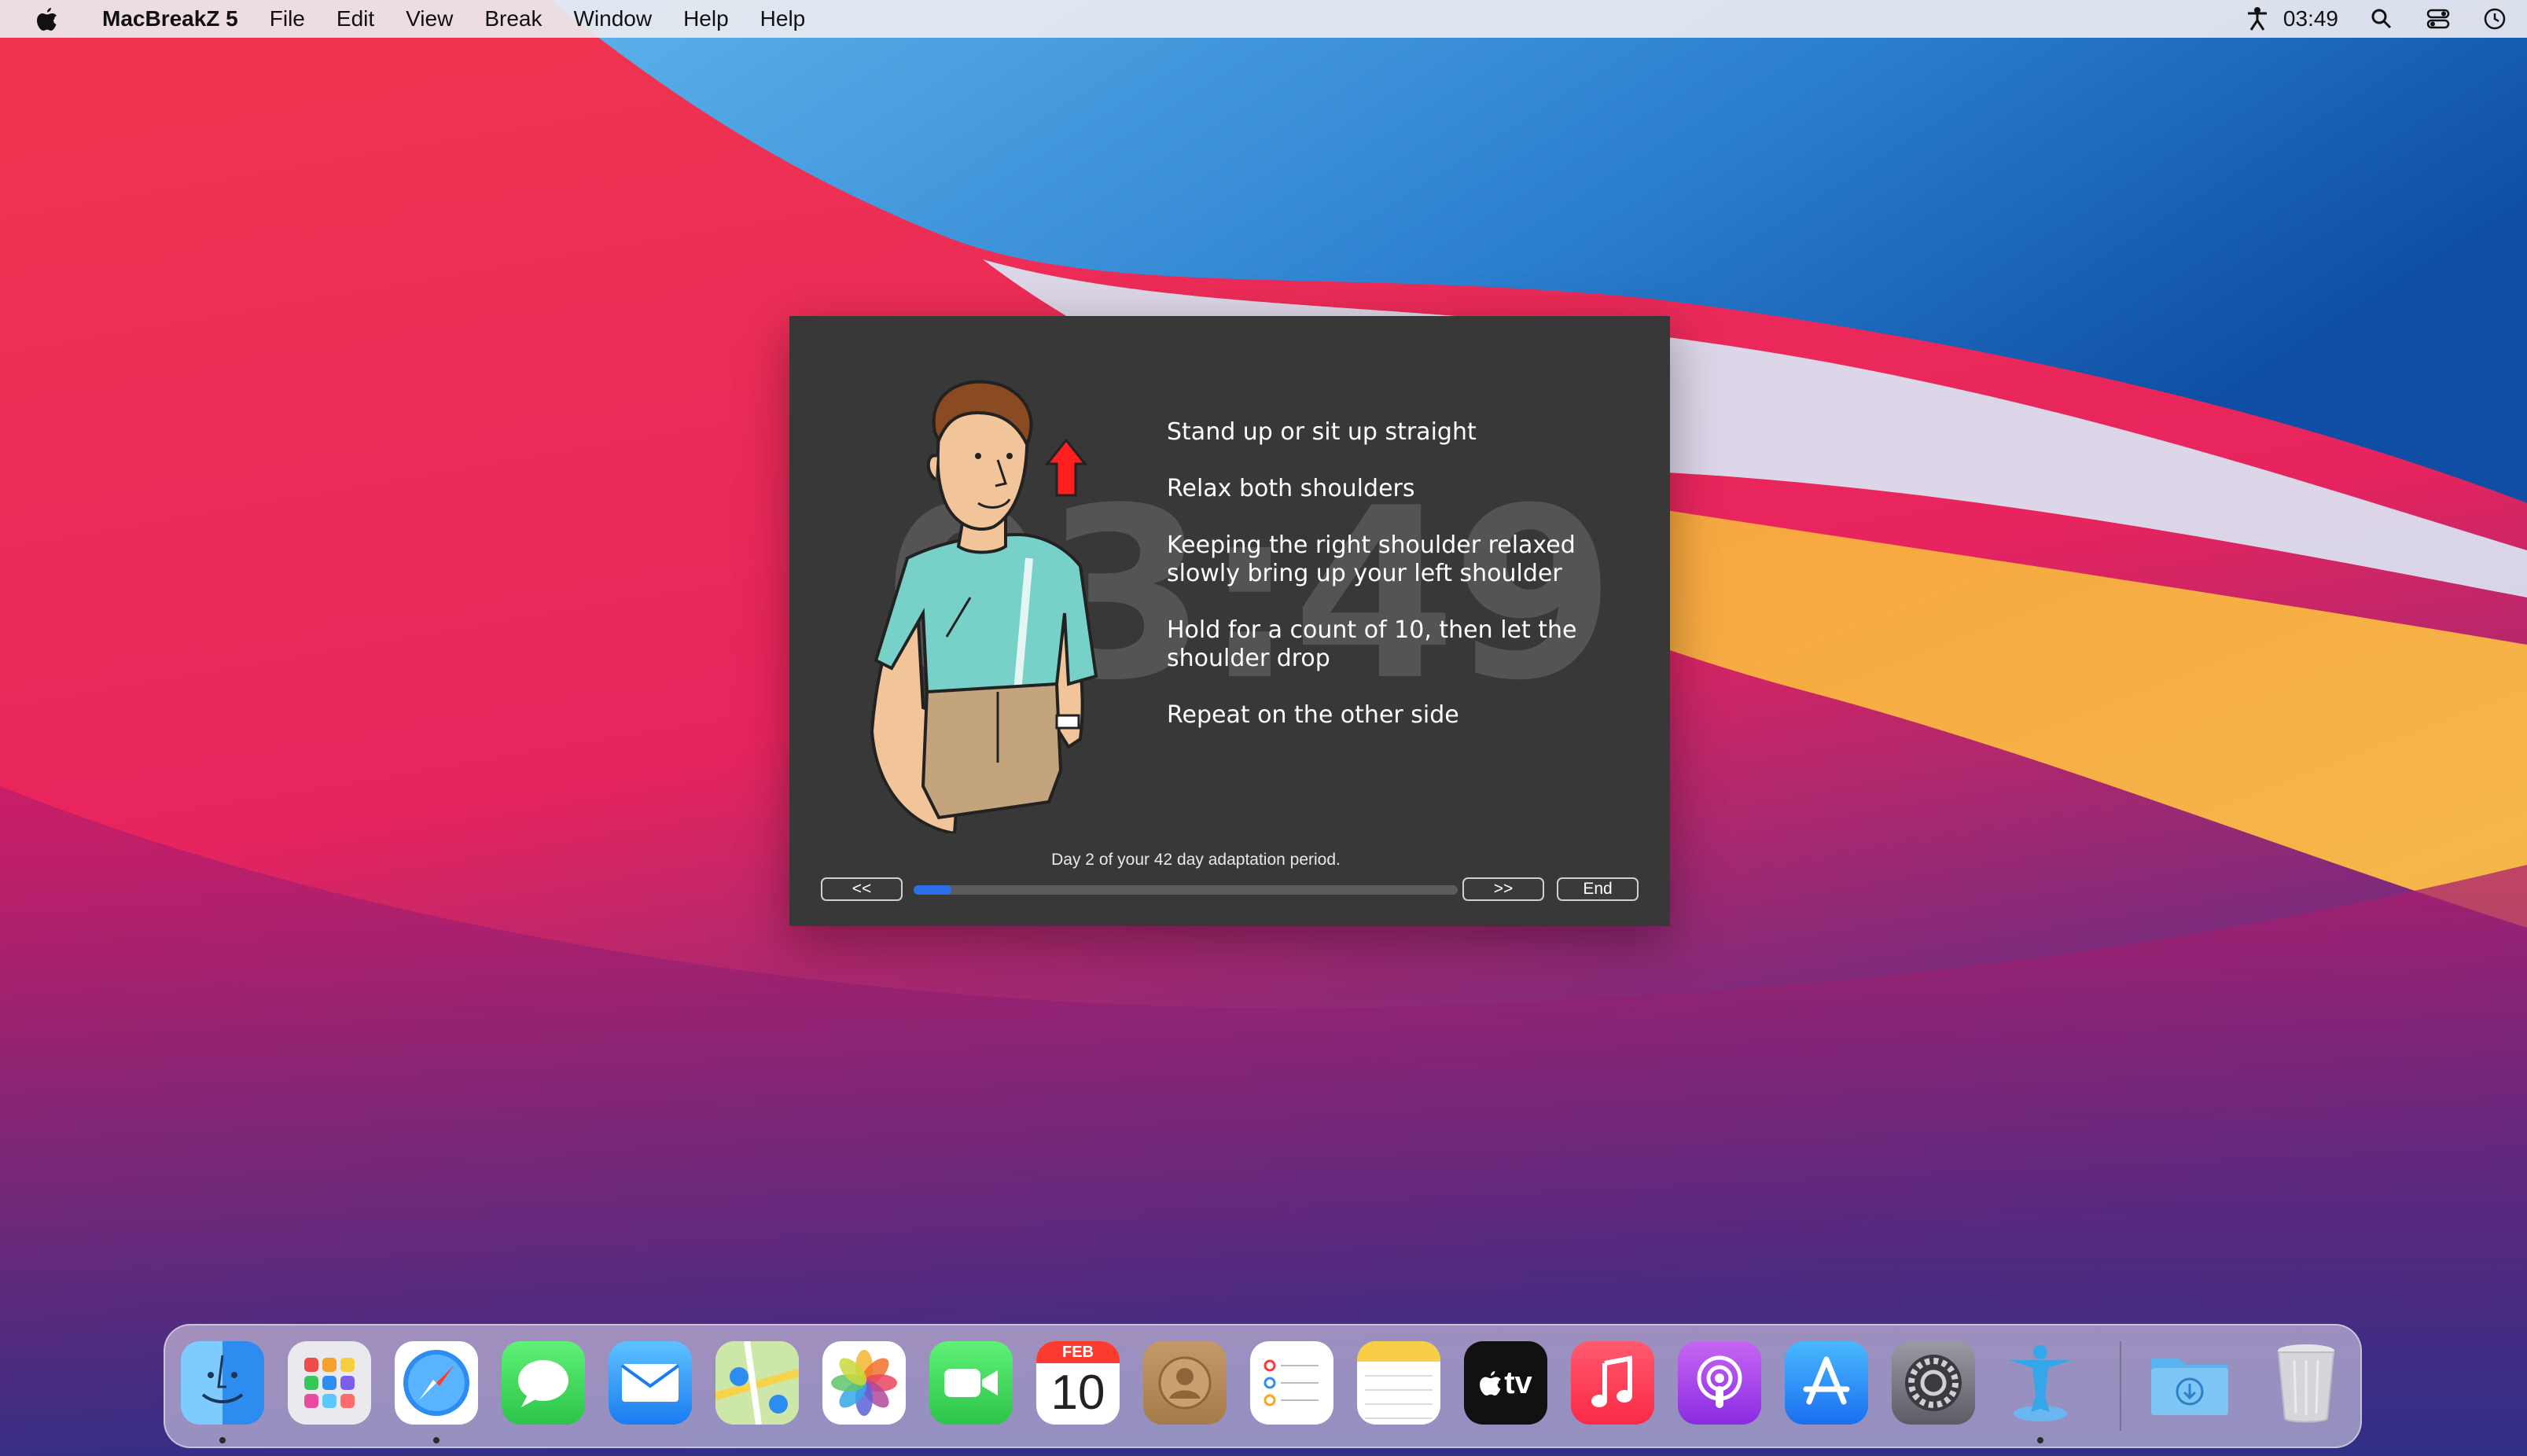  I want to click on macbreakz-running-indicator, so click(2040, 1440).